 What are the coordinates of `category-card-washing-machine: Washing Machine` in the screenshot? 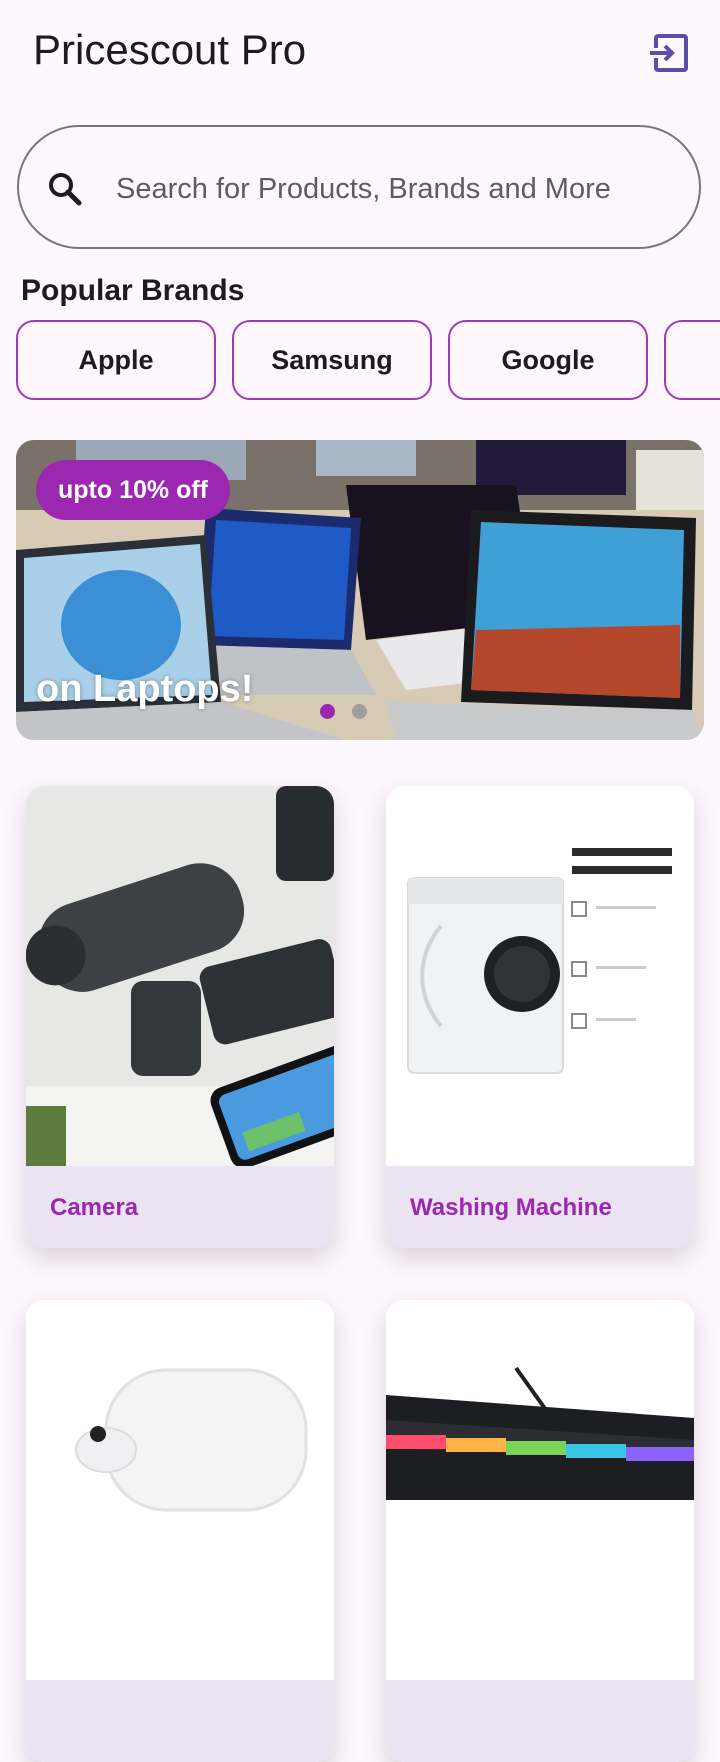 It's located at (540, 1017).